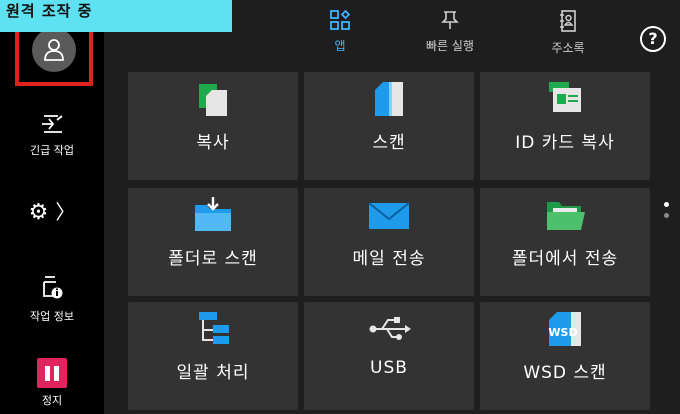 Image resolution: width=680 pixels, height=414 pixels. I want to click on wsd-badge: WSD, so click(562, 332).